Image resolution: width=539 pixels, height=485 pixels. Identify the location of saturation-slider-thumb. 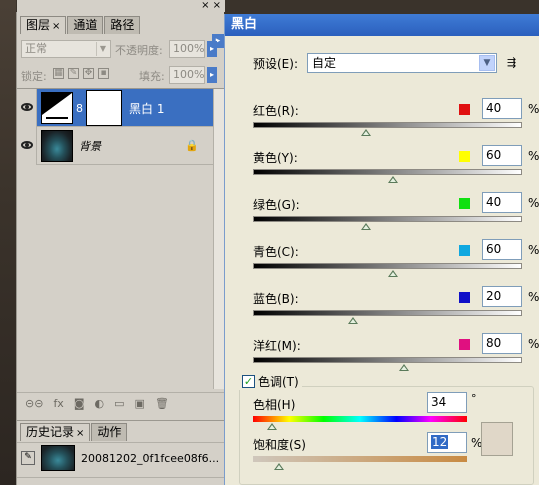
(279, 466).